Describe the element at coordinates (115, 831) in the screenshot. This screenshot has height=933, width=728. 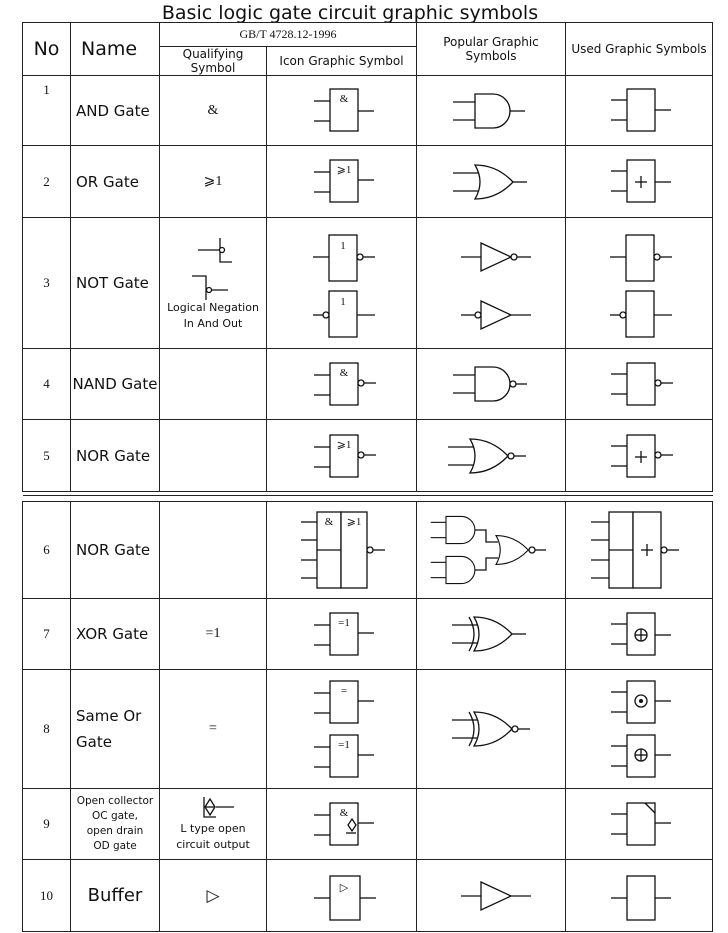
I see `row-name-line: open drain` at that location.